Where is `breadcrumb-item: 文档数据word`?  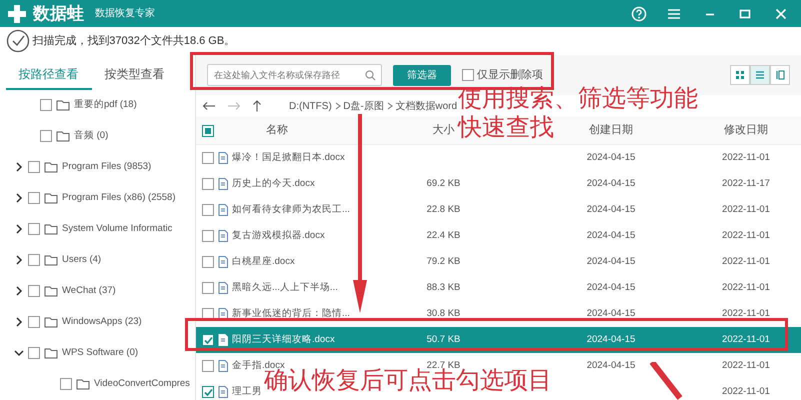
breadcrumb-item: 文档数据word is located at coordinates (426, 106).